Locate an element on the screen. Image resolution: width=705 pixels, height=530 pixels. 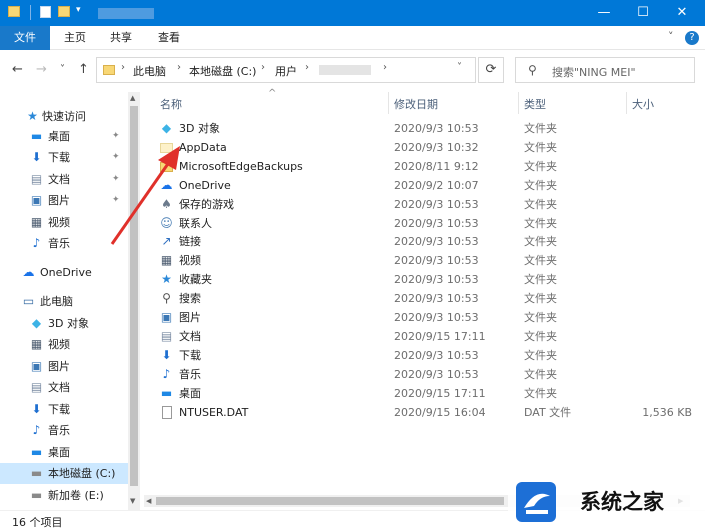
sidebar-item: ★ 快速访问 is located at coordinates (64, 116).